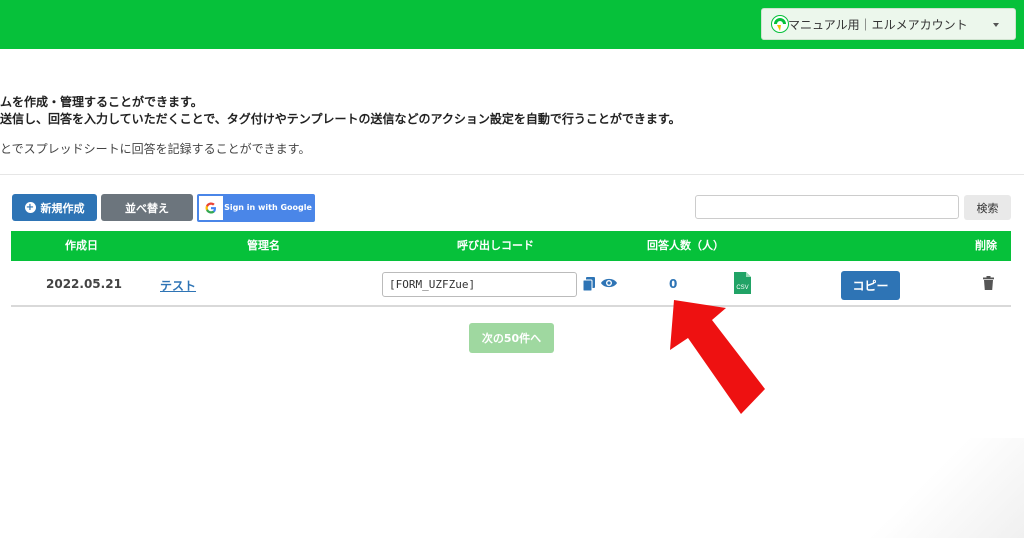 The image size is (1024, 538). Describe the element at coordinates (62, 208) in the screenshot. I see `new-form-label: 新規作成` at that location.